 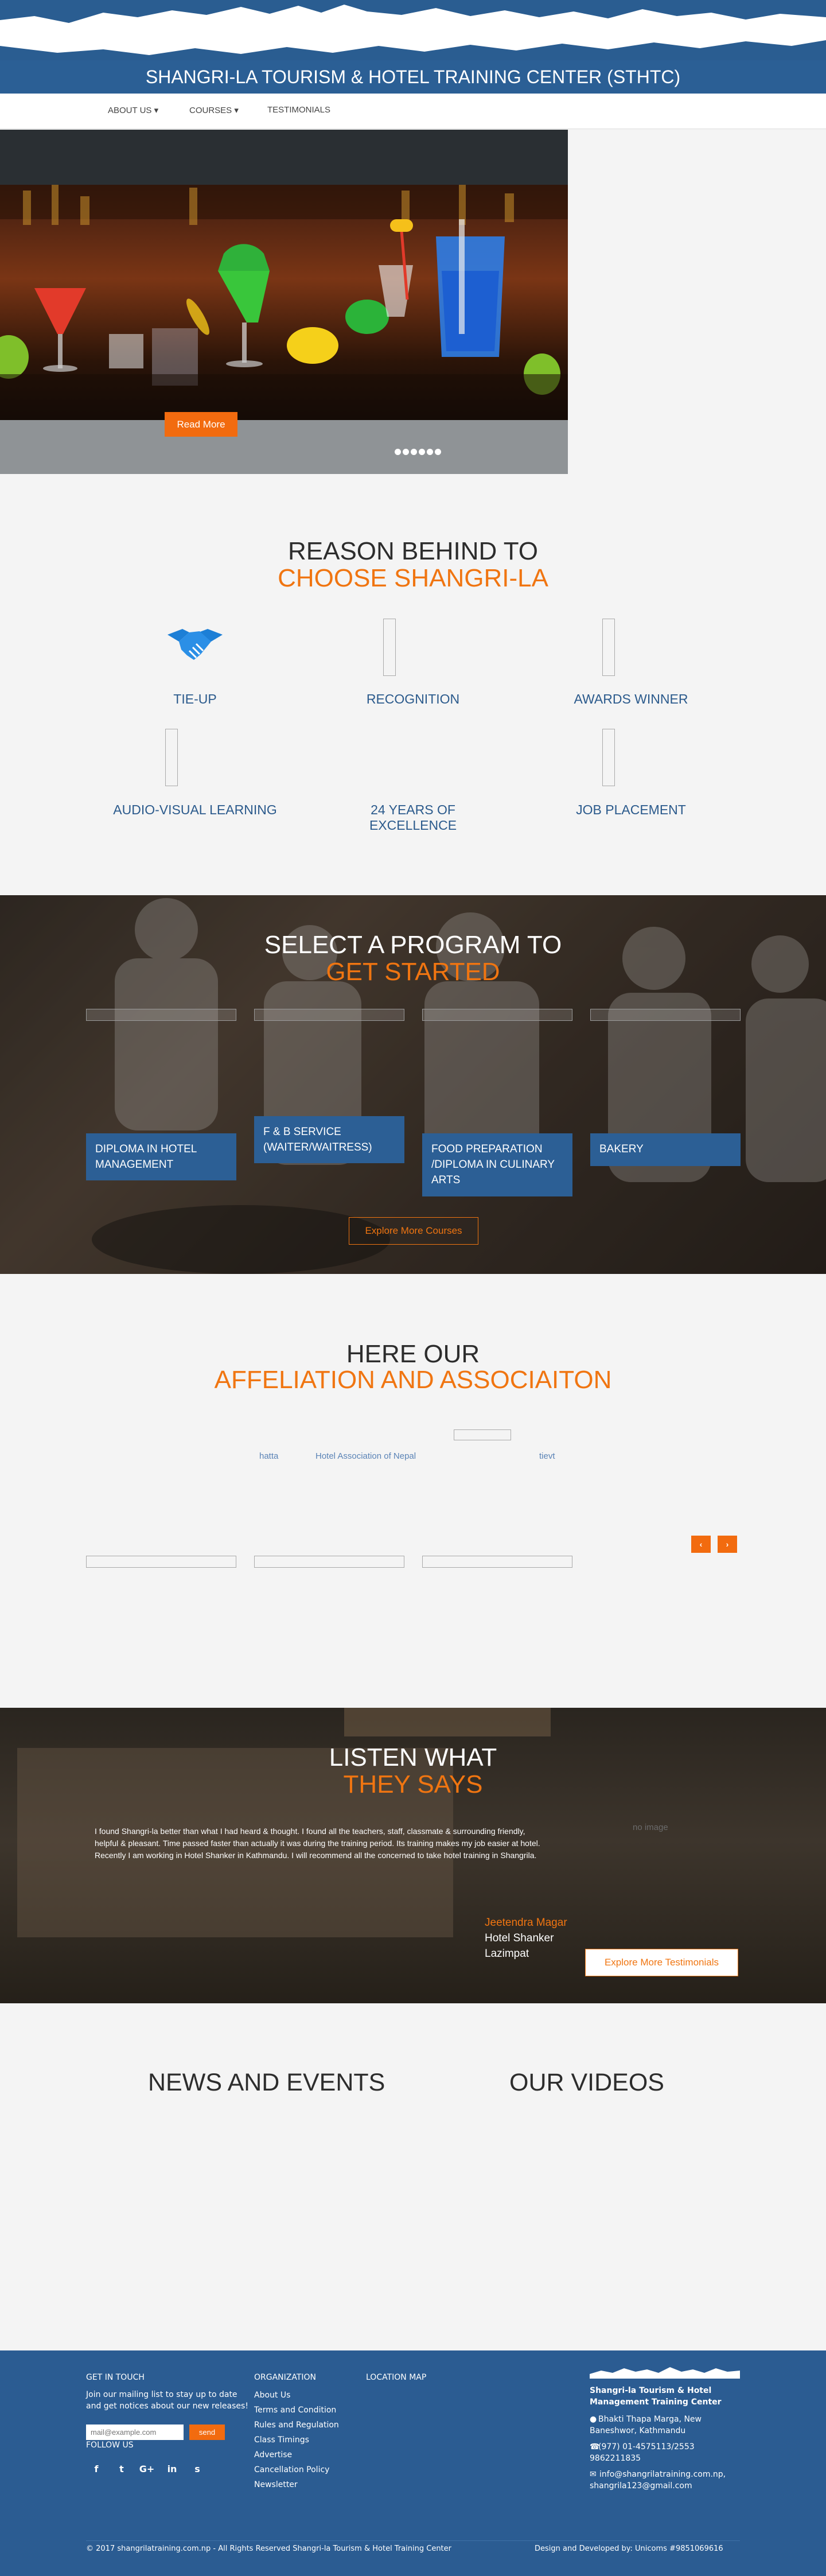 I want to click on slider-reflection, so click(x=284, y=447).